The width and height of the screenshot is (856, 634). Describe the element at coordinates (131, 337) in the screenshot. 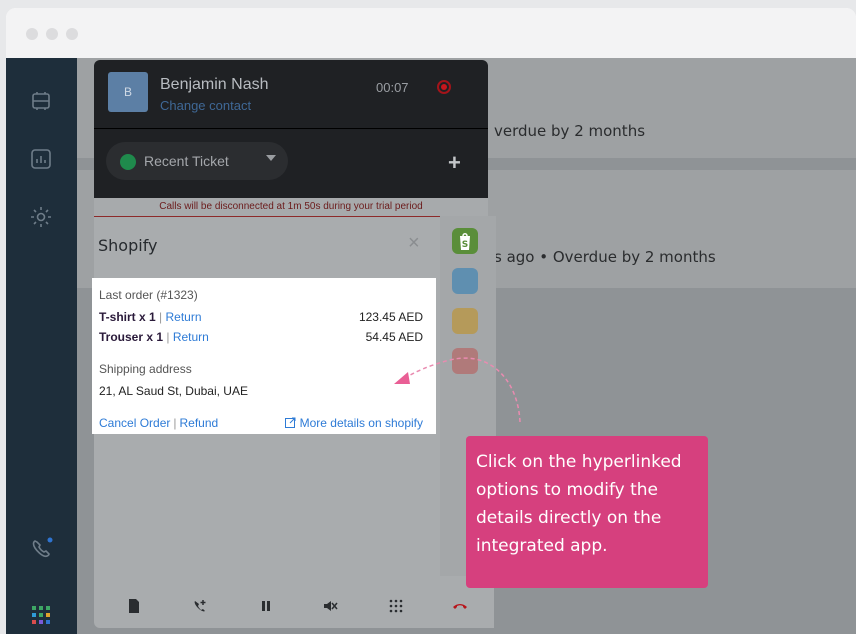

I see `item-name: Trouser x 1` at that location.